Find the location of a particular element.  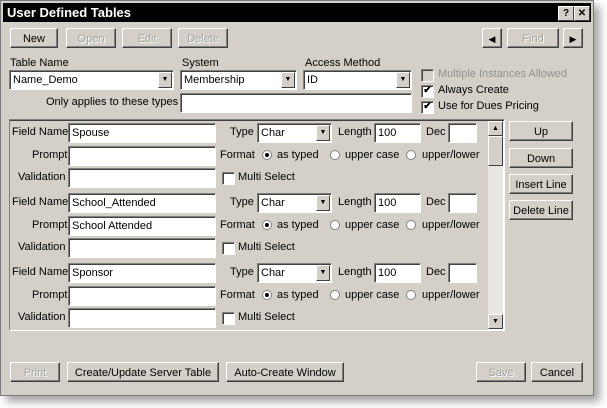

table-name-value: Name_Demo is located at coordinates (45, 80).